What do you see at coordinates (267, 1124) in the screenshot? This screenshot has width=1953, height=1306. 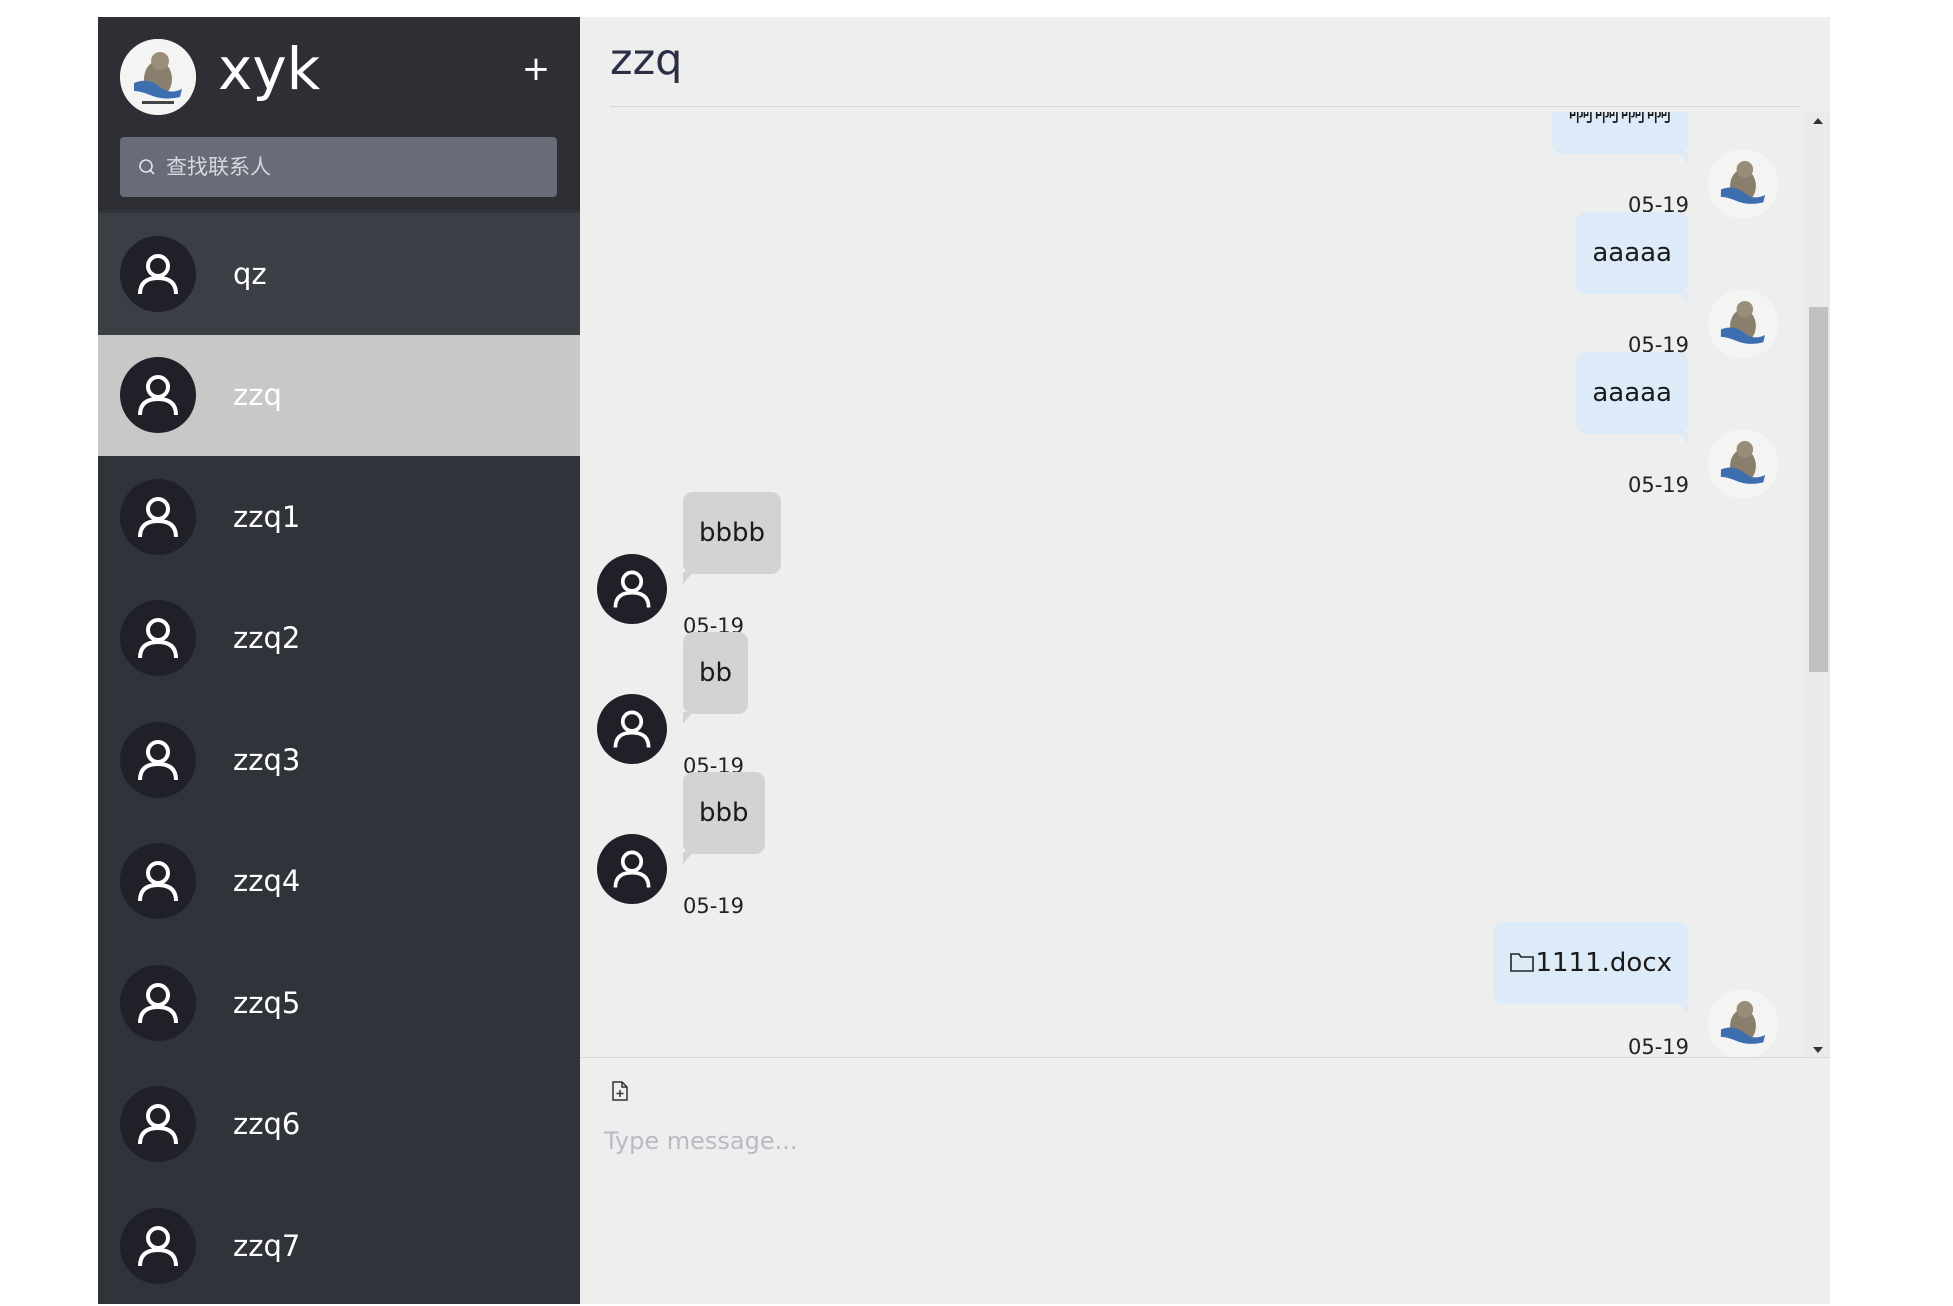 I see `contact-name: zzq6` at bounding box center [267, 1124].